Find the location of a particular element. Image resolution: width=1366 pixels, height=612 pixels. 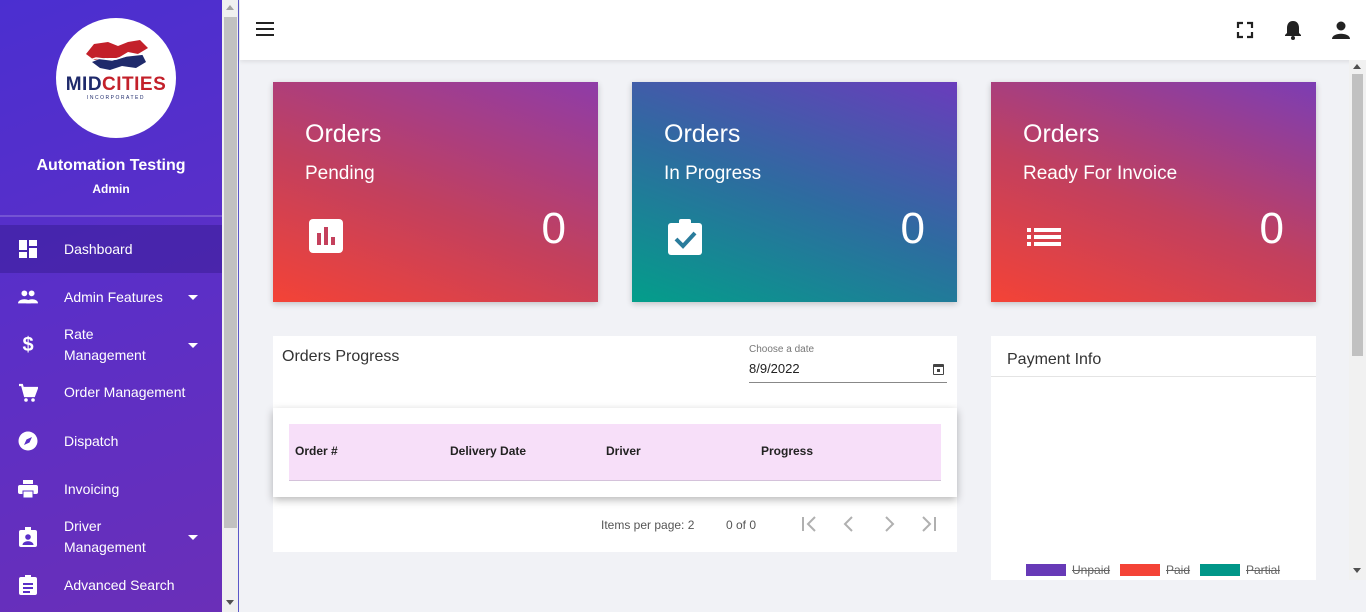

legend-item-paid: Paid is located at coordinates (1155, 570).